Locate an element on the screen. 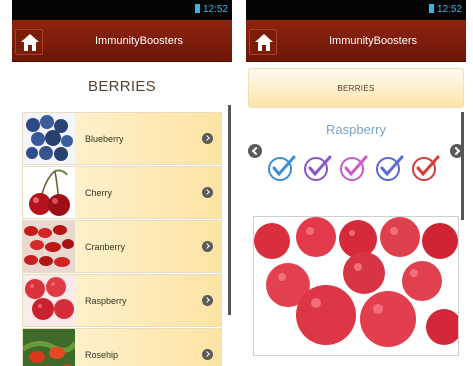  detail-title: Raspberry is located at coordinates (356, 129).